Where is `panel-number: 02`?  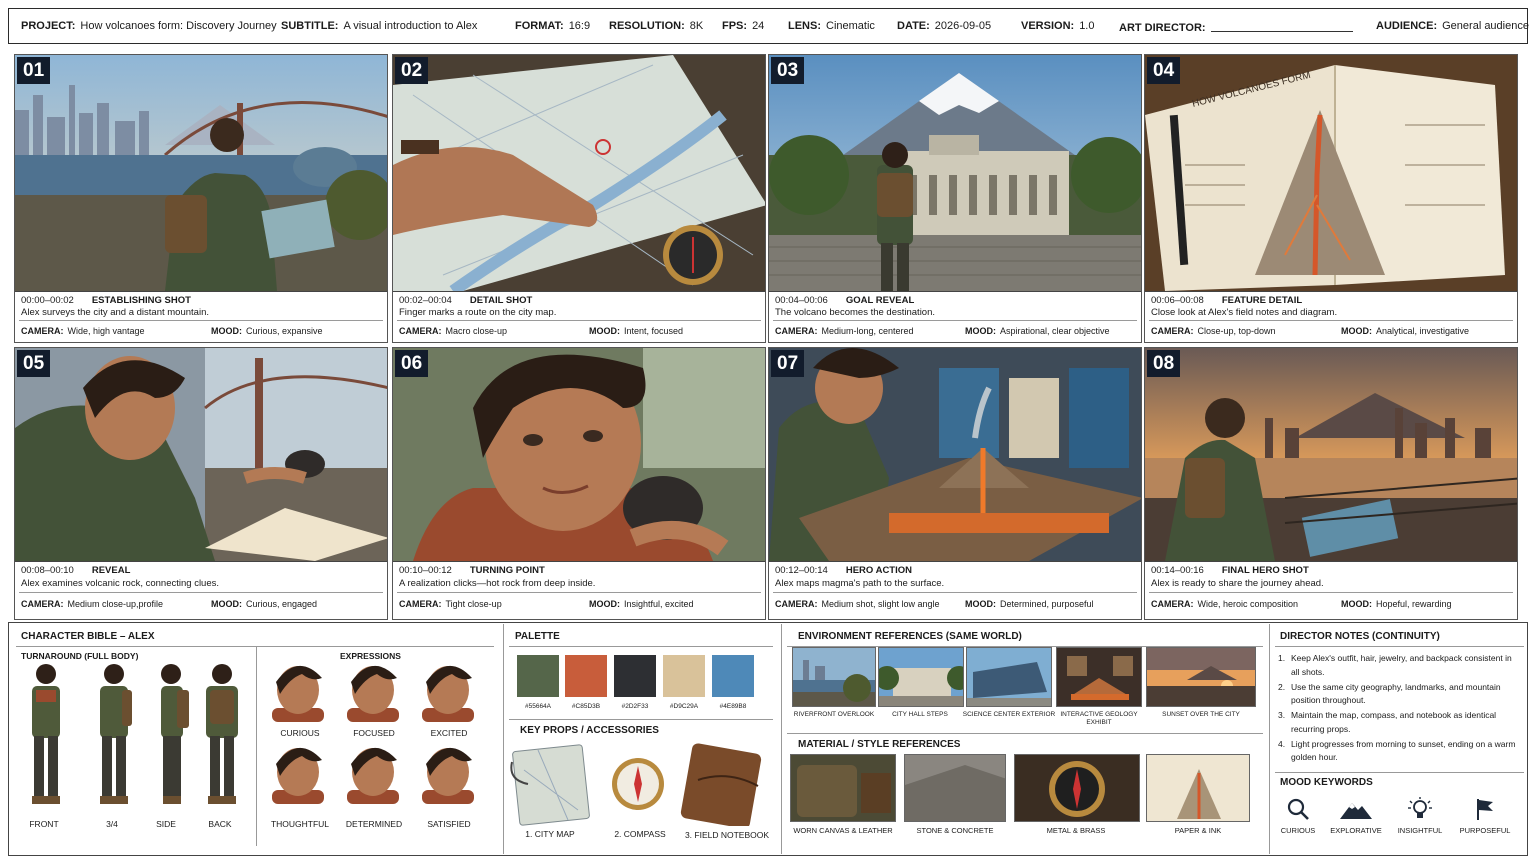 panel-number: 02 is located at coordinates (412, 70).